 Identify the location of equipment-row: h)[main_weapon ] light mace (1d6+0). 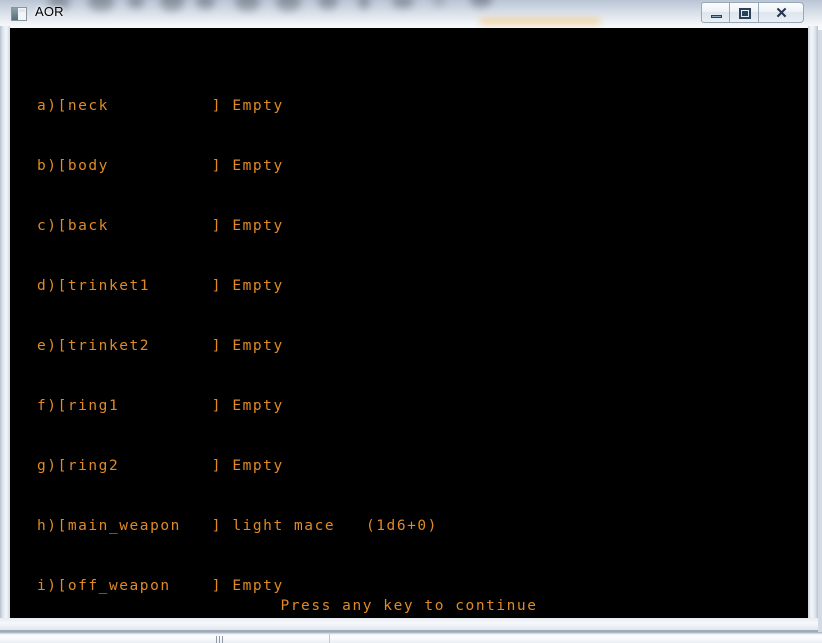
(237, 526).